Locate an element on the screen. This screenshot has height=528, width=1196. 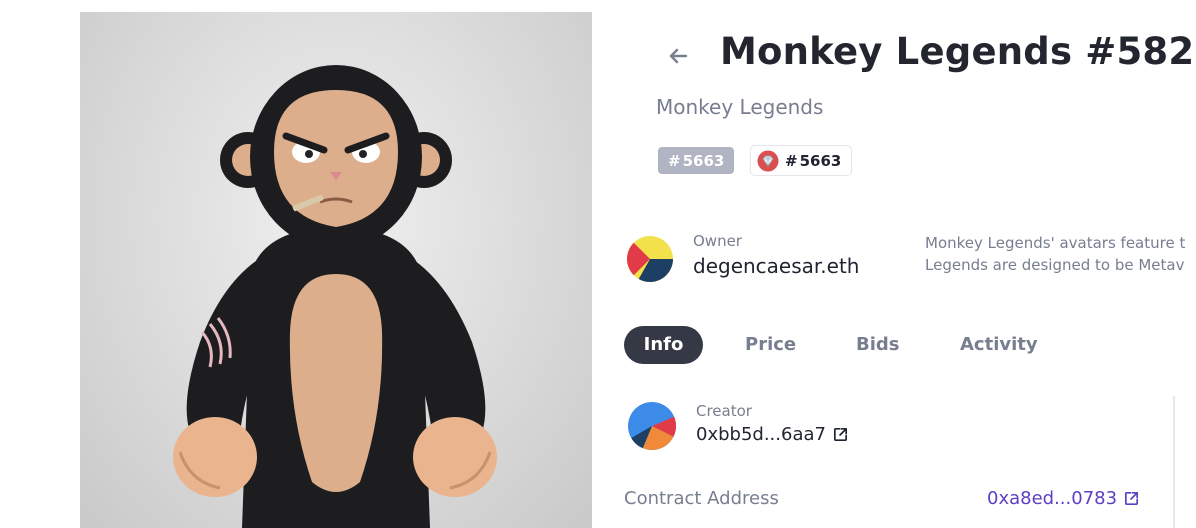
rank-value: 5663 is located at coordinates (703, 160).